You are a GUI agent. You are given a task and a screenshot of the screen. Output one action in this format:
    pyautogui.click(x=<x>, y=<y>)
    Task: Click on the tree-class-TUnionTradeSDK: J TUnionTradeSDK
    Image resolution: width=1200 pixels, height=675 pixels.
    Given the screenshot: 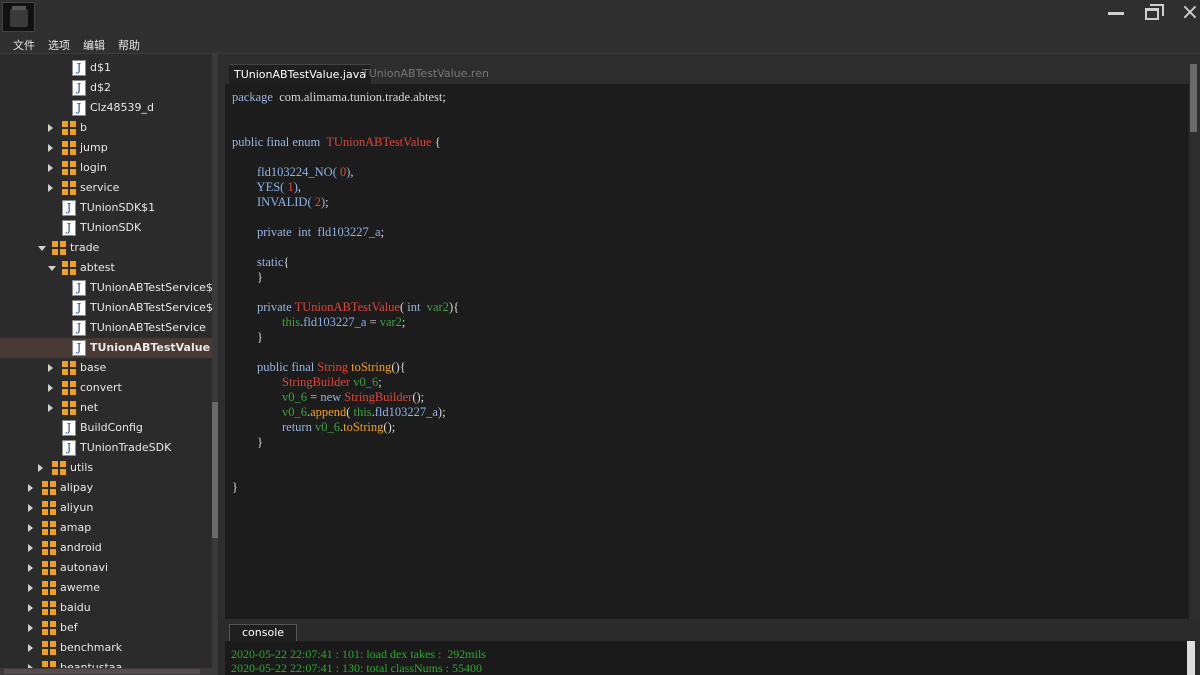 What is the action you would take?
    pyautogui.click(x=106, y=448)
    